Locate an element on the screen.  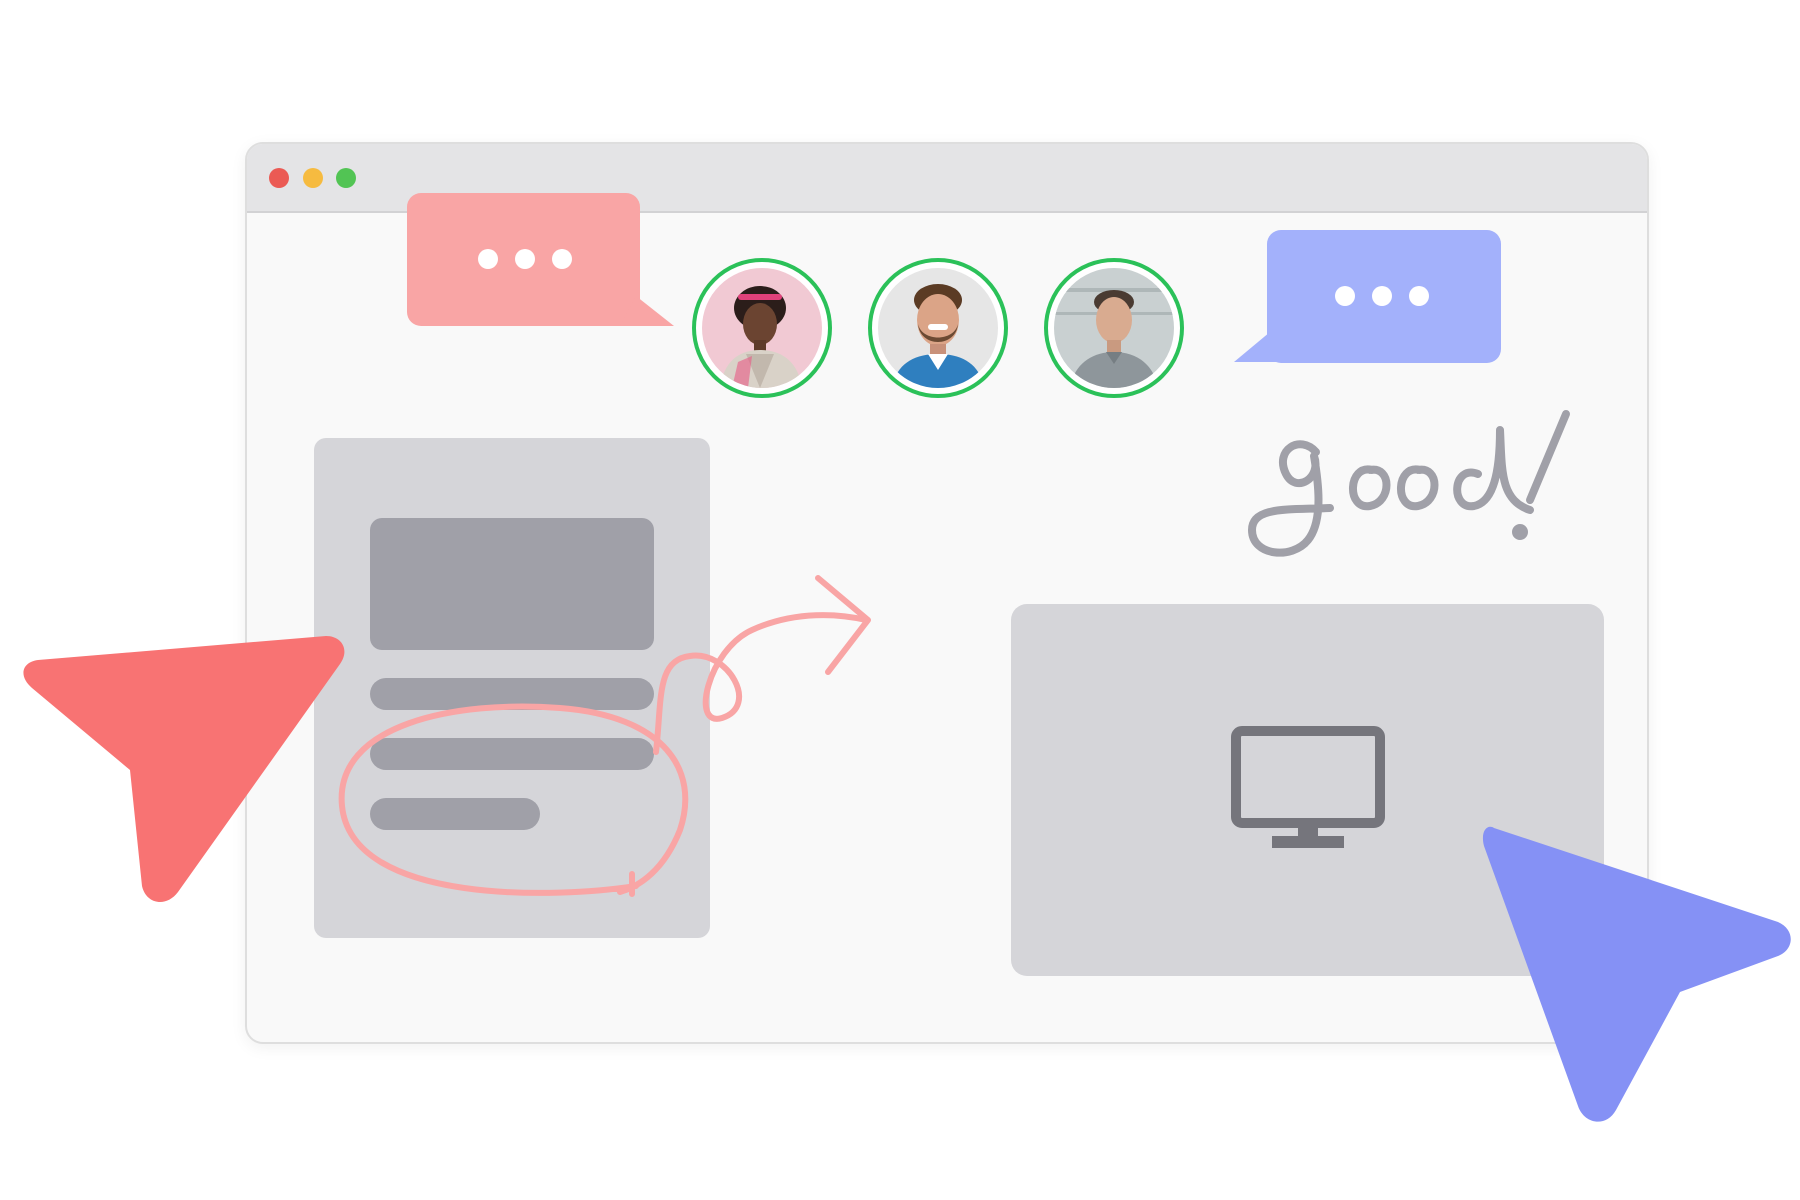
maximize-window-button is located at coordinates (346, 178).